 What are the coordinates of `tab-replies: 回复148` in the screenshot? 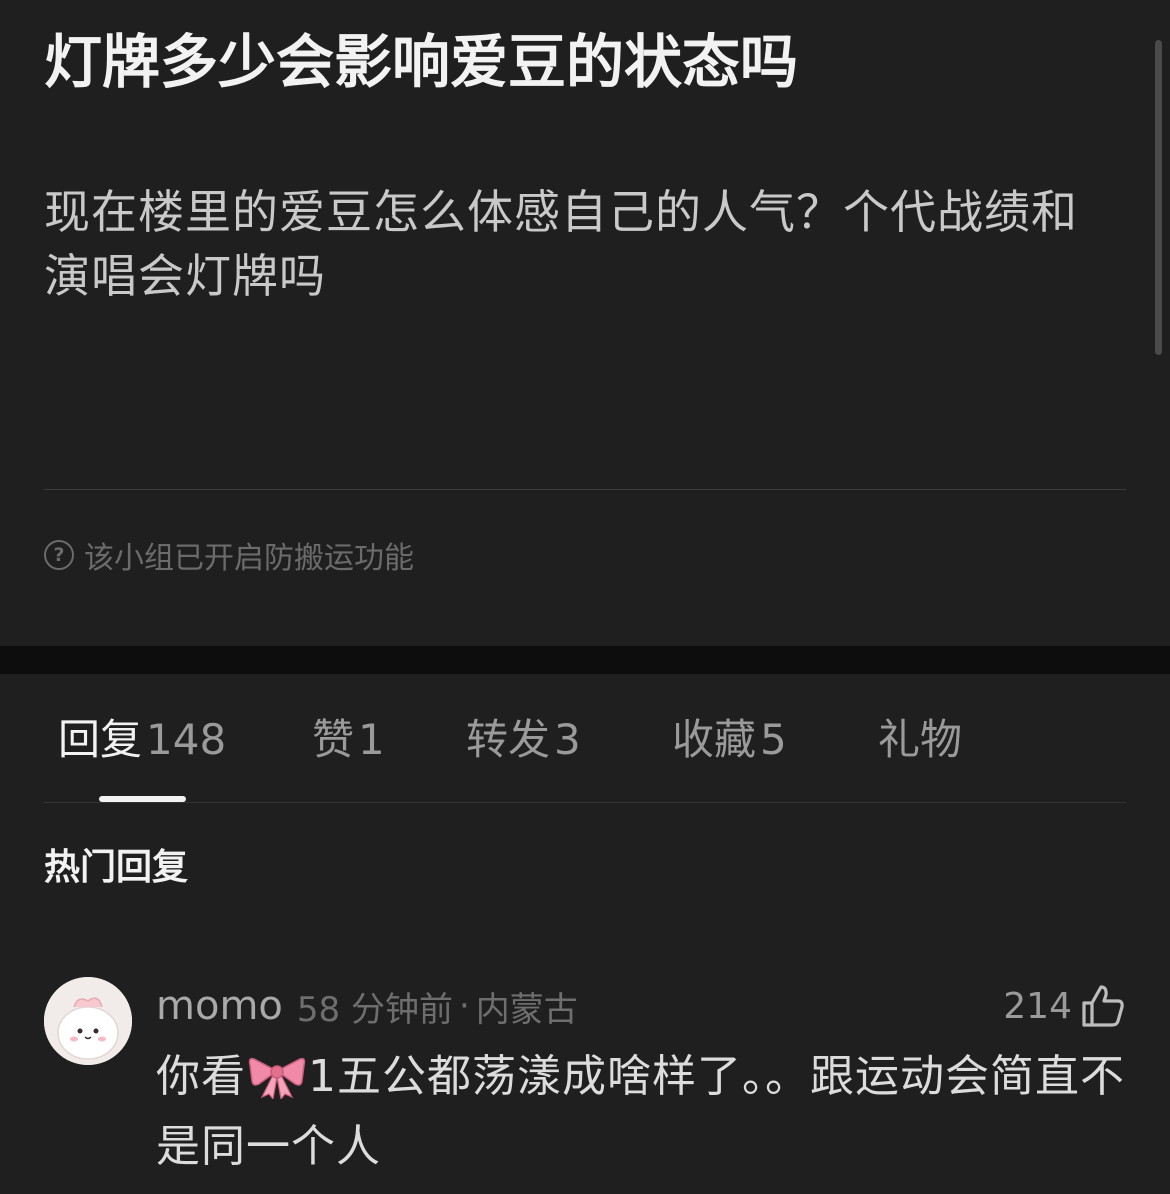 It's located at (142, 740).